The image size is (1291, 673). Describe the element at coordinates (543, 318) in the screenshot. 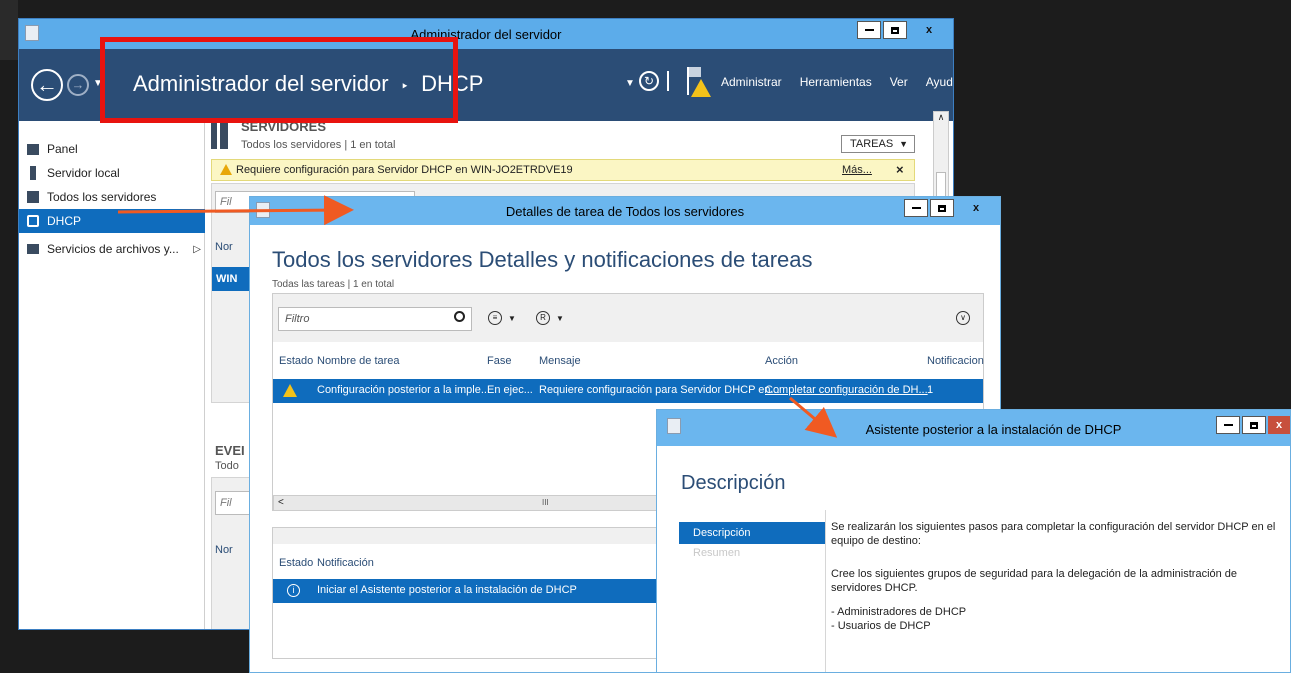

I see `save-query-icon: R` at that location.